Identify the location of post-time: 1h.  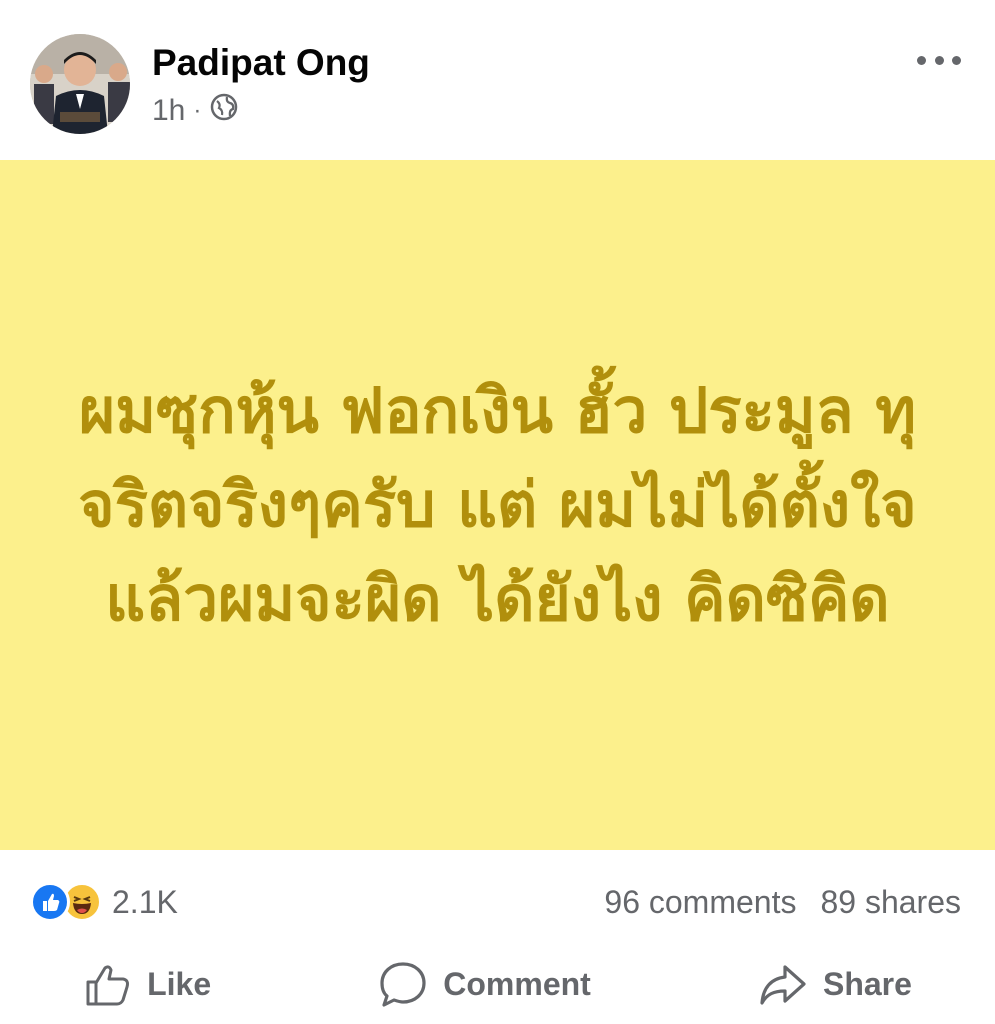
(168, 111).